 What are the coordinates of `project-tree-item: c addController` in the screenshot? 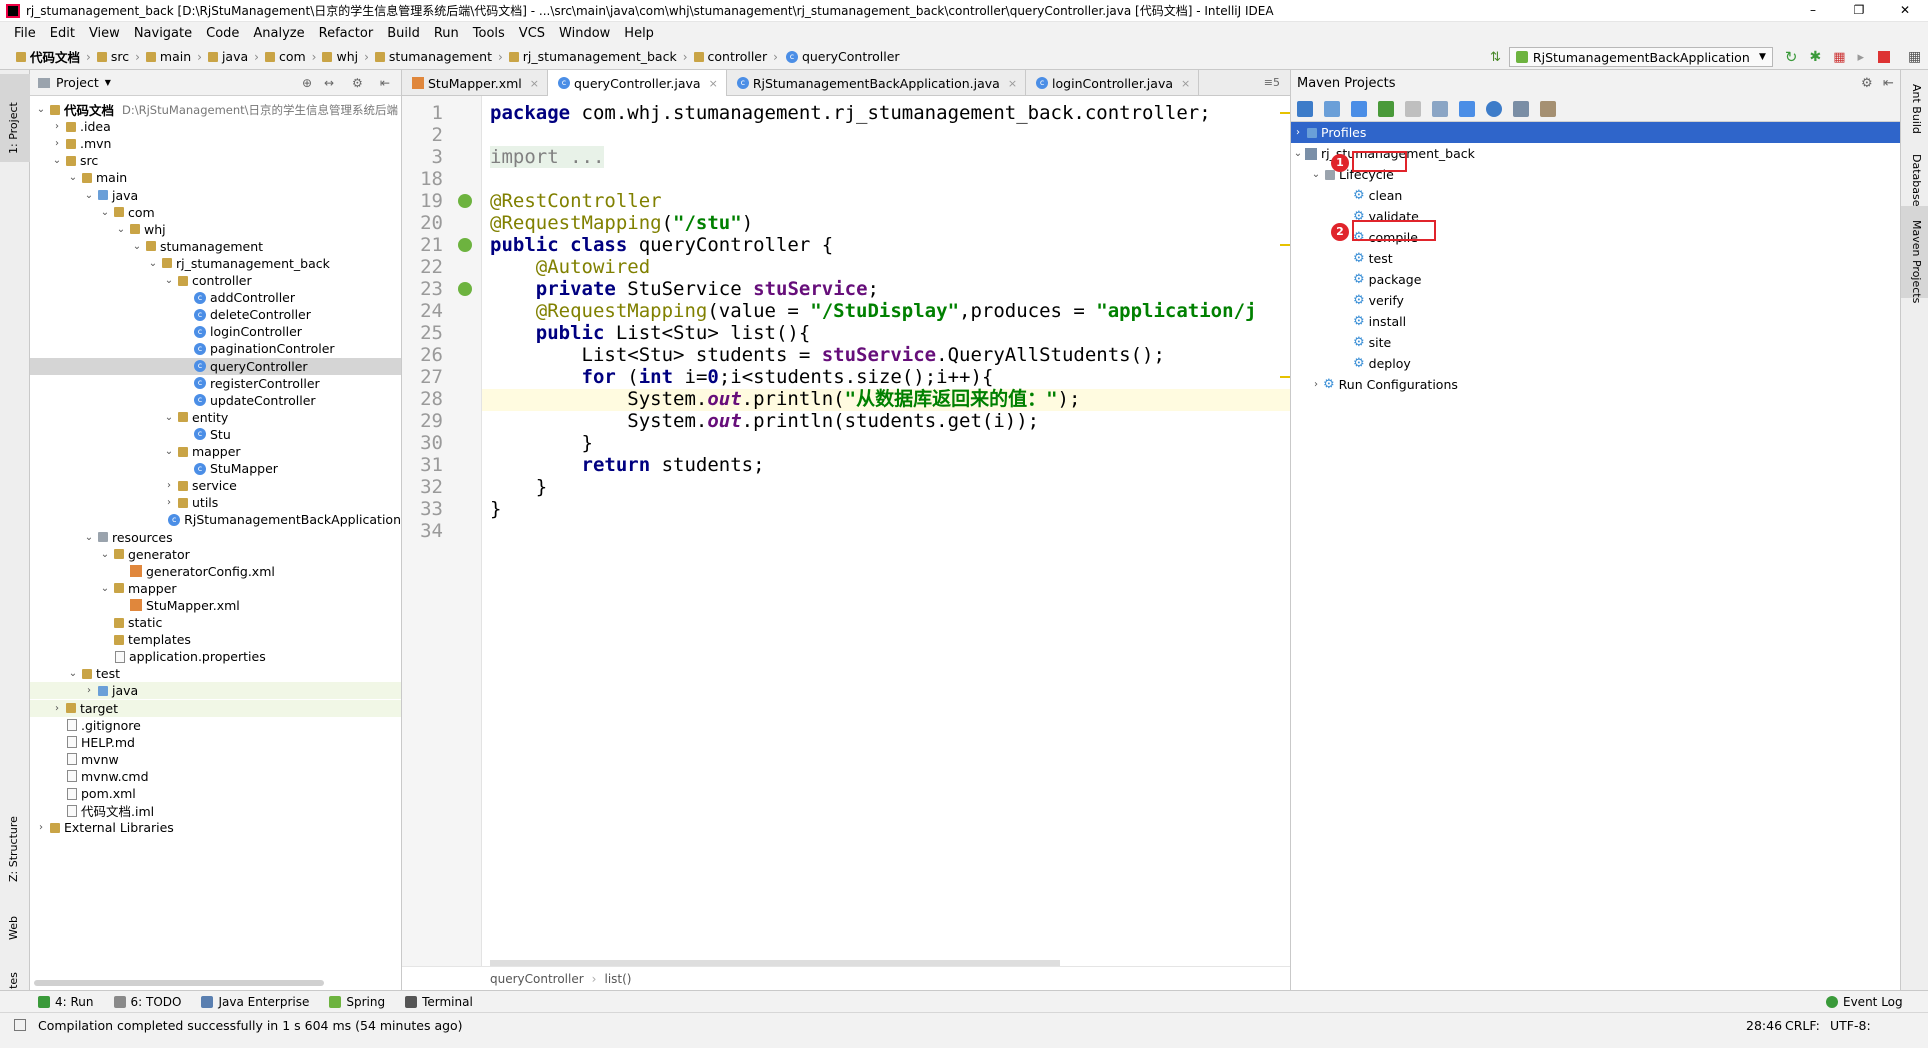 It's located at (215, 297).